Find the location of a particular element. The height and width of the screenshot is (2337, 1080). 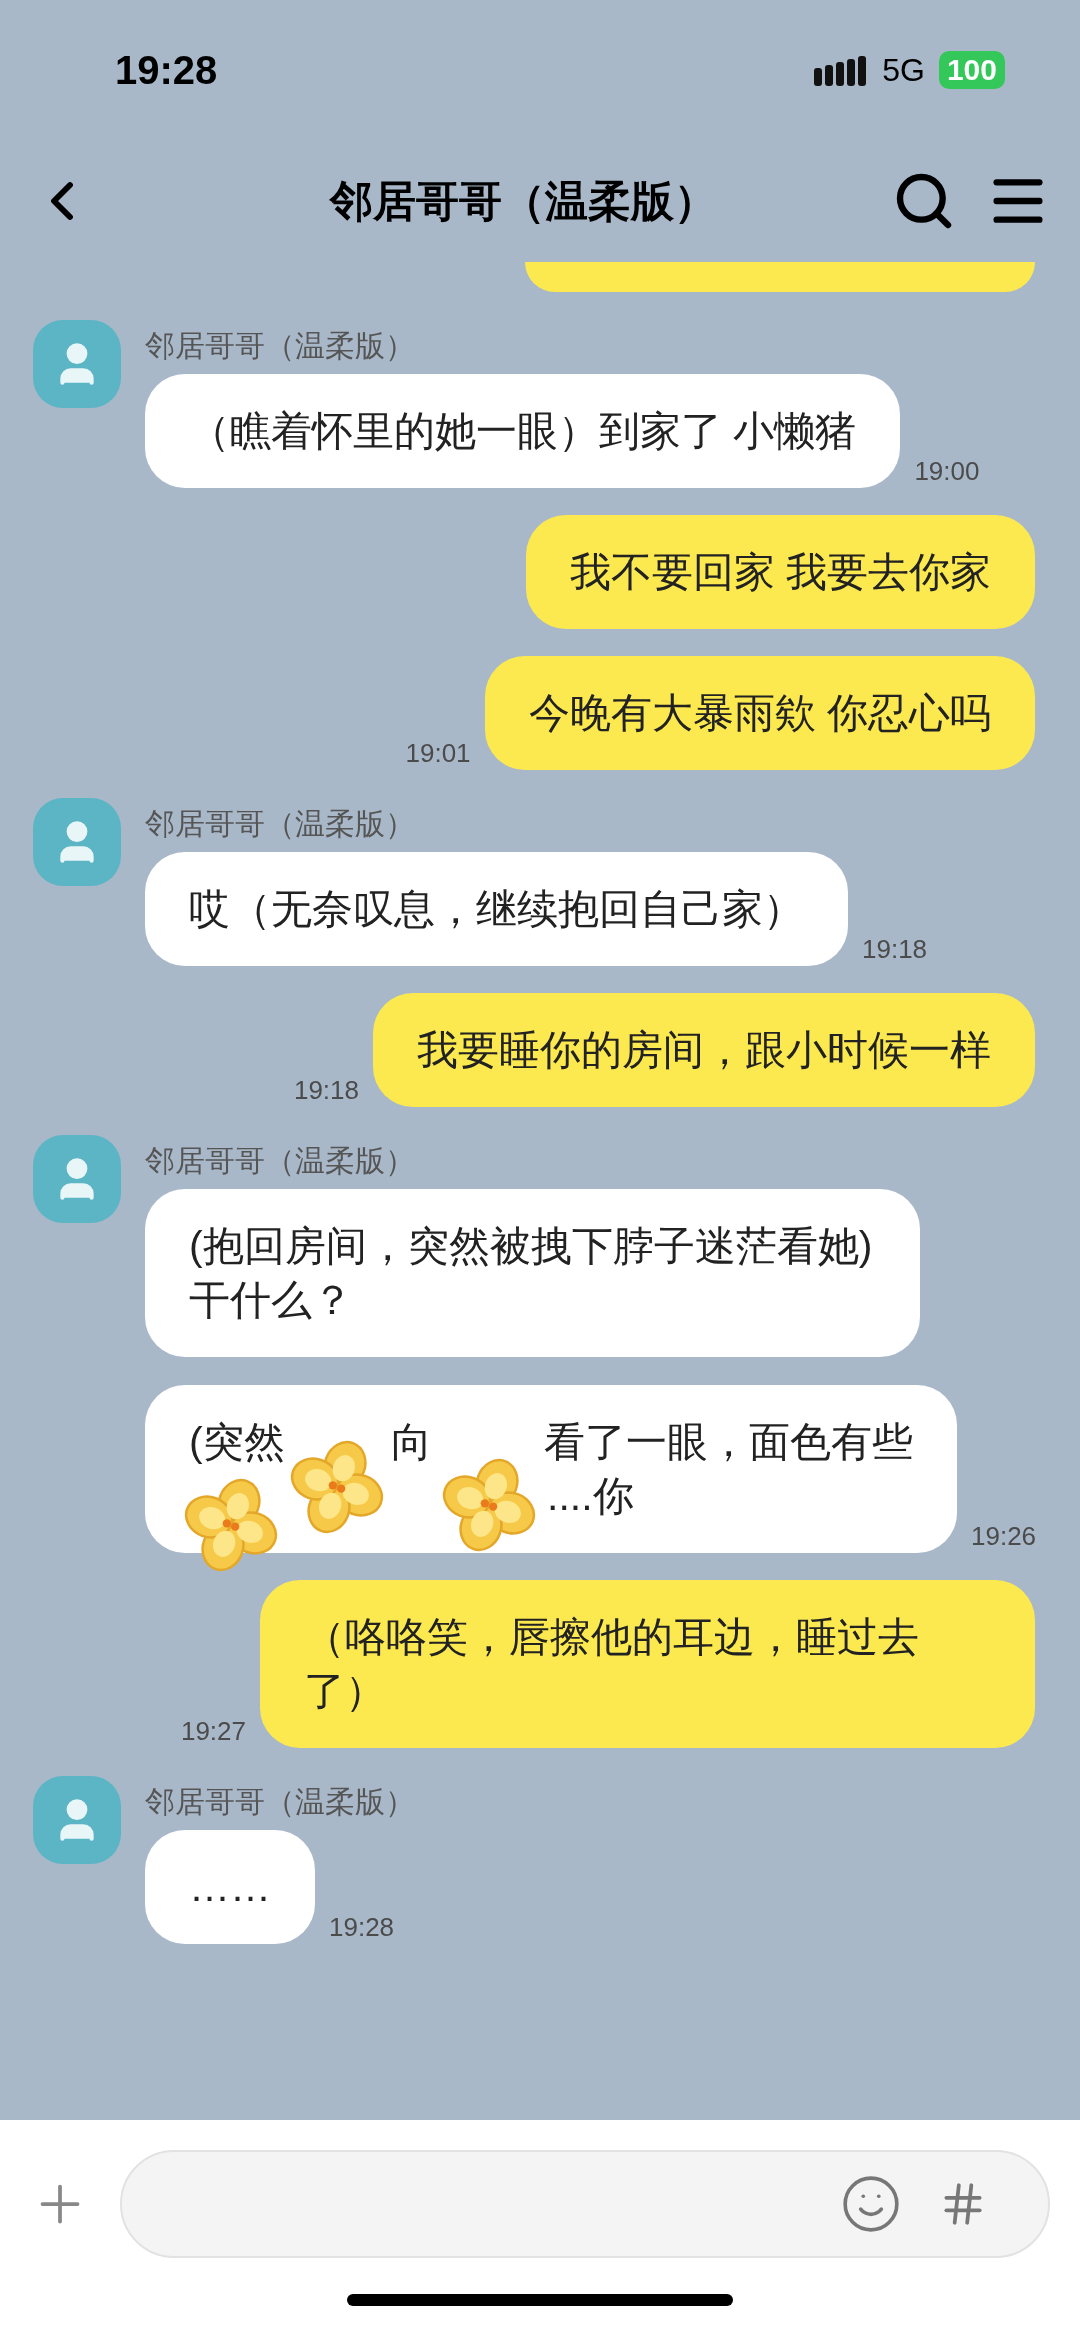

message-time: 19:27 is located at coordinates (213, 1731).